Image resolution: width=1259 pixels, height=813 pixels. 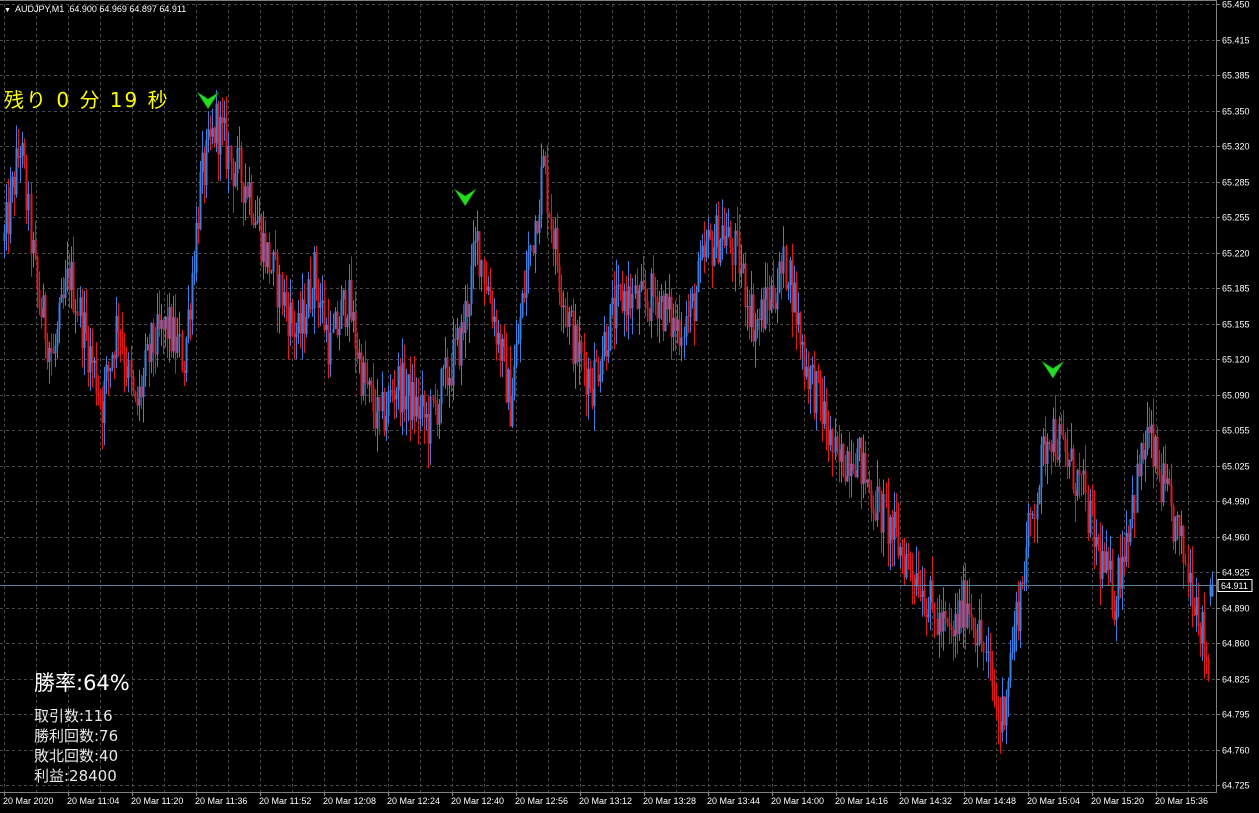 I want to click on price-axis-label: 65.155, so click(x=1236, y=325).